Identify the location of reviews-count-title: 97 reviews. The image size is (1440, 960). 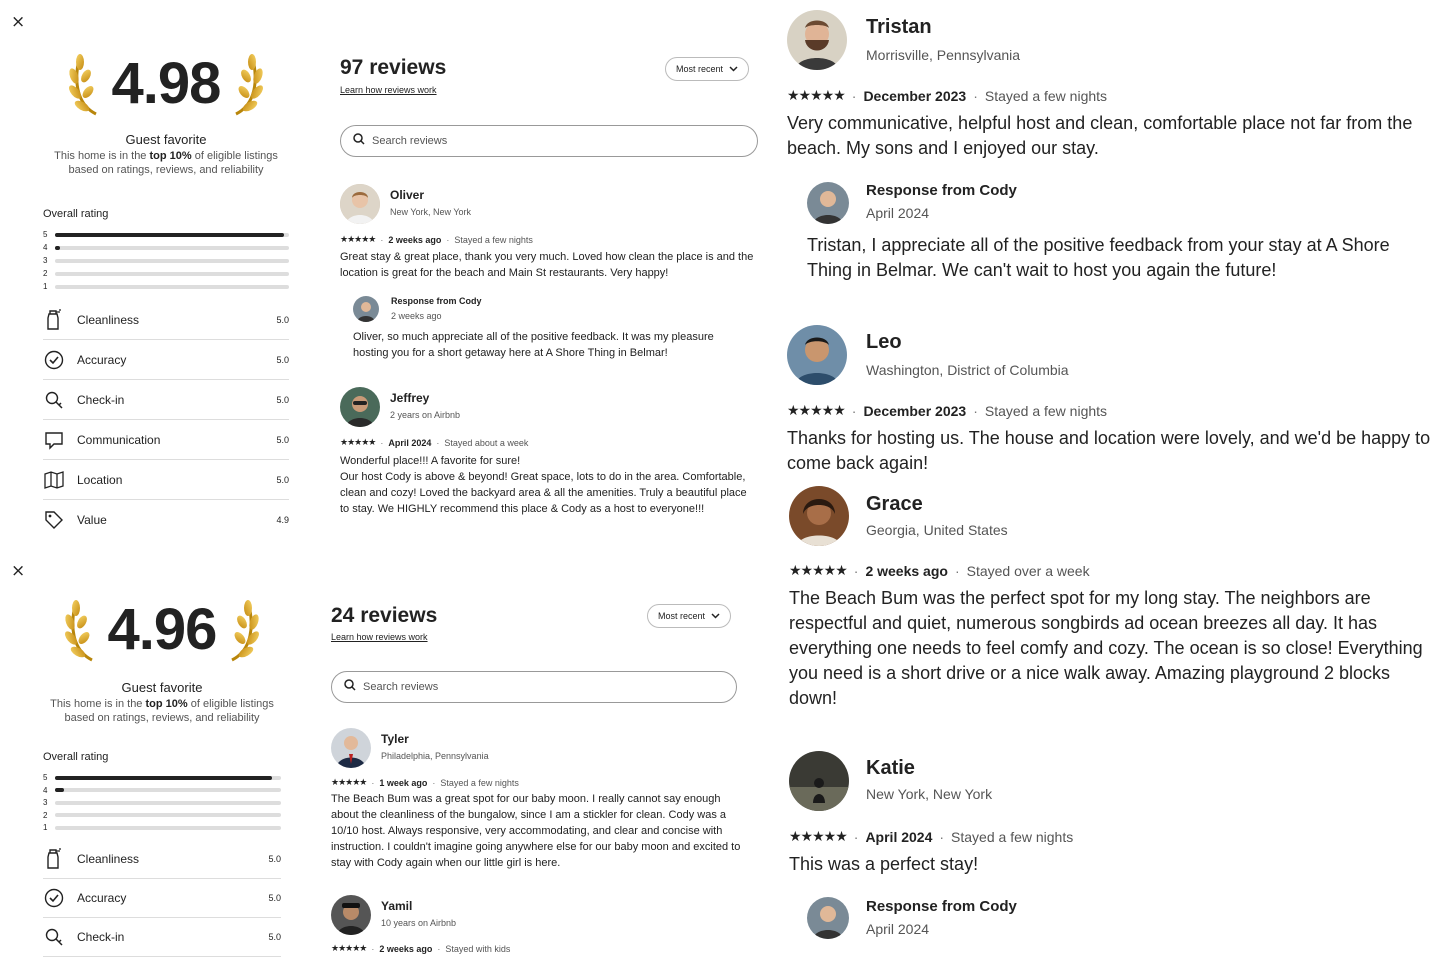
(393, 67).